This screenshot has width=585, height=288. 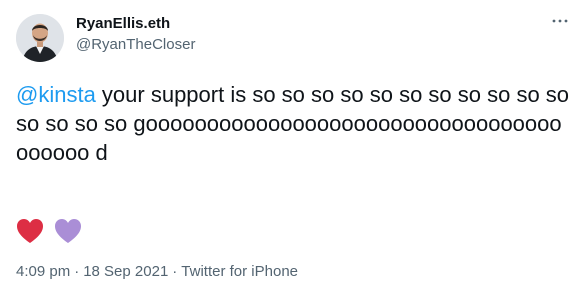 I want to click on emoji-row, so click(x=49, y=231).